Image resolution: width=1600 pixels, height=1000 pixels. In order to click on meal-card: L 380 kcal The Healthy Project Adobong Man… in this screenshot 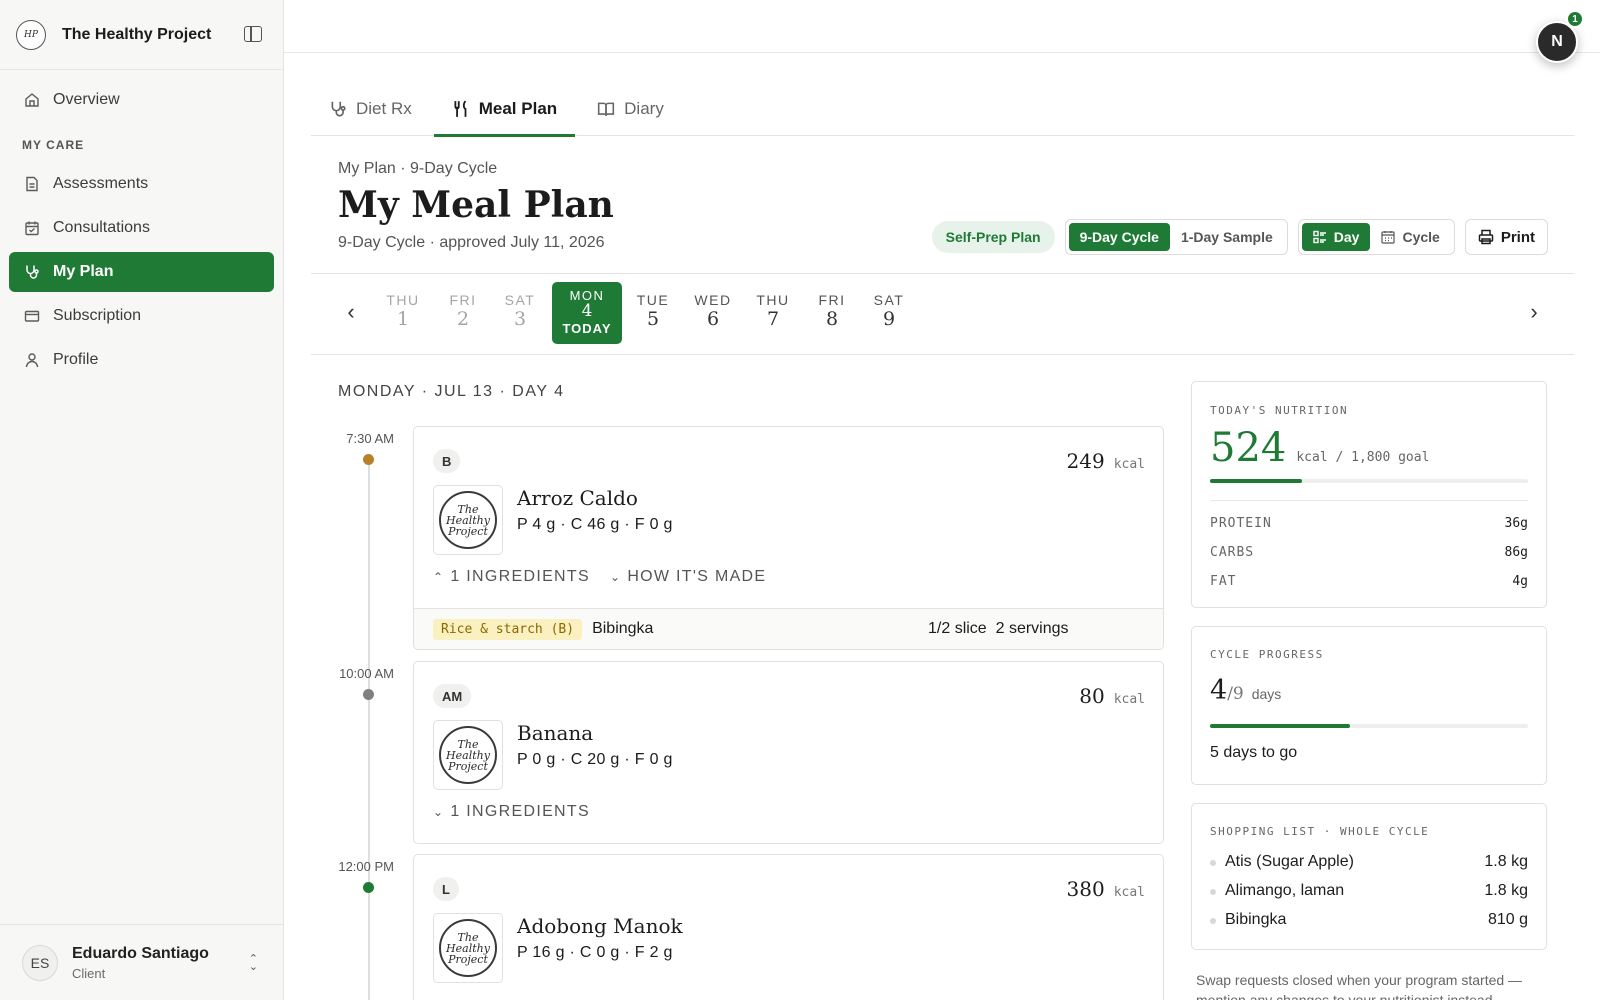, I will do `click(788, 927)`.